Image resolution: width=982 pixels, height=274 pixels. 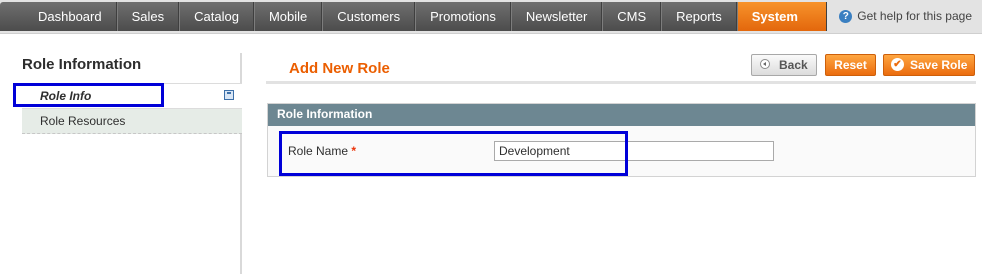 What do you see at coordinates (781, 16) in the screenshot?
I see `nav-system: System` at bounding box center [781, 16].